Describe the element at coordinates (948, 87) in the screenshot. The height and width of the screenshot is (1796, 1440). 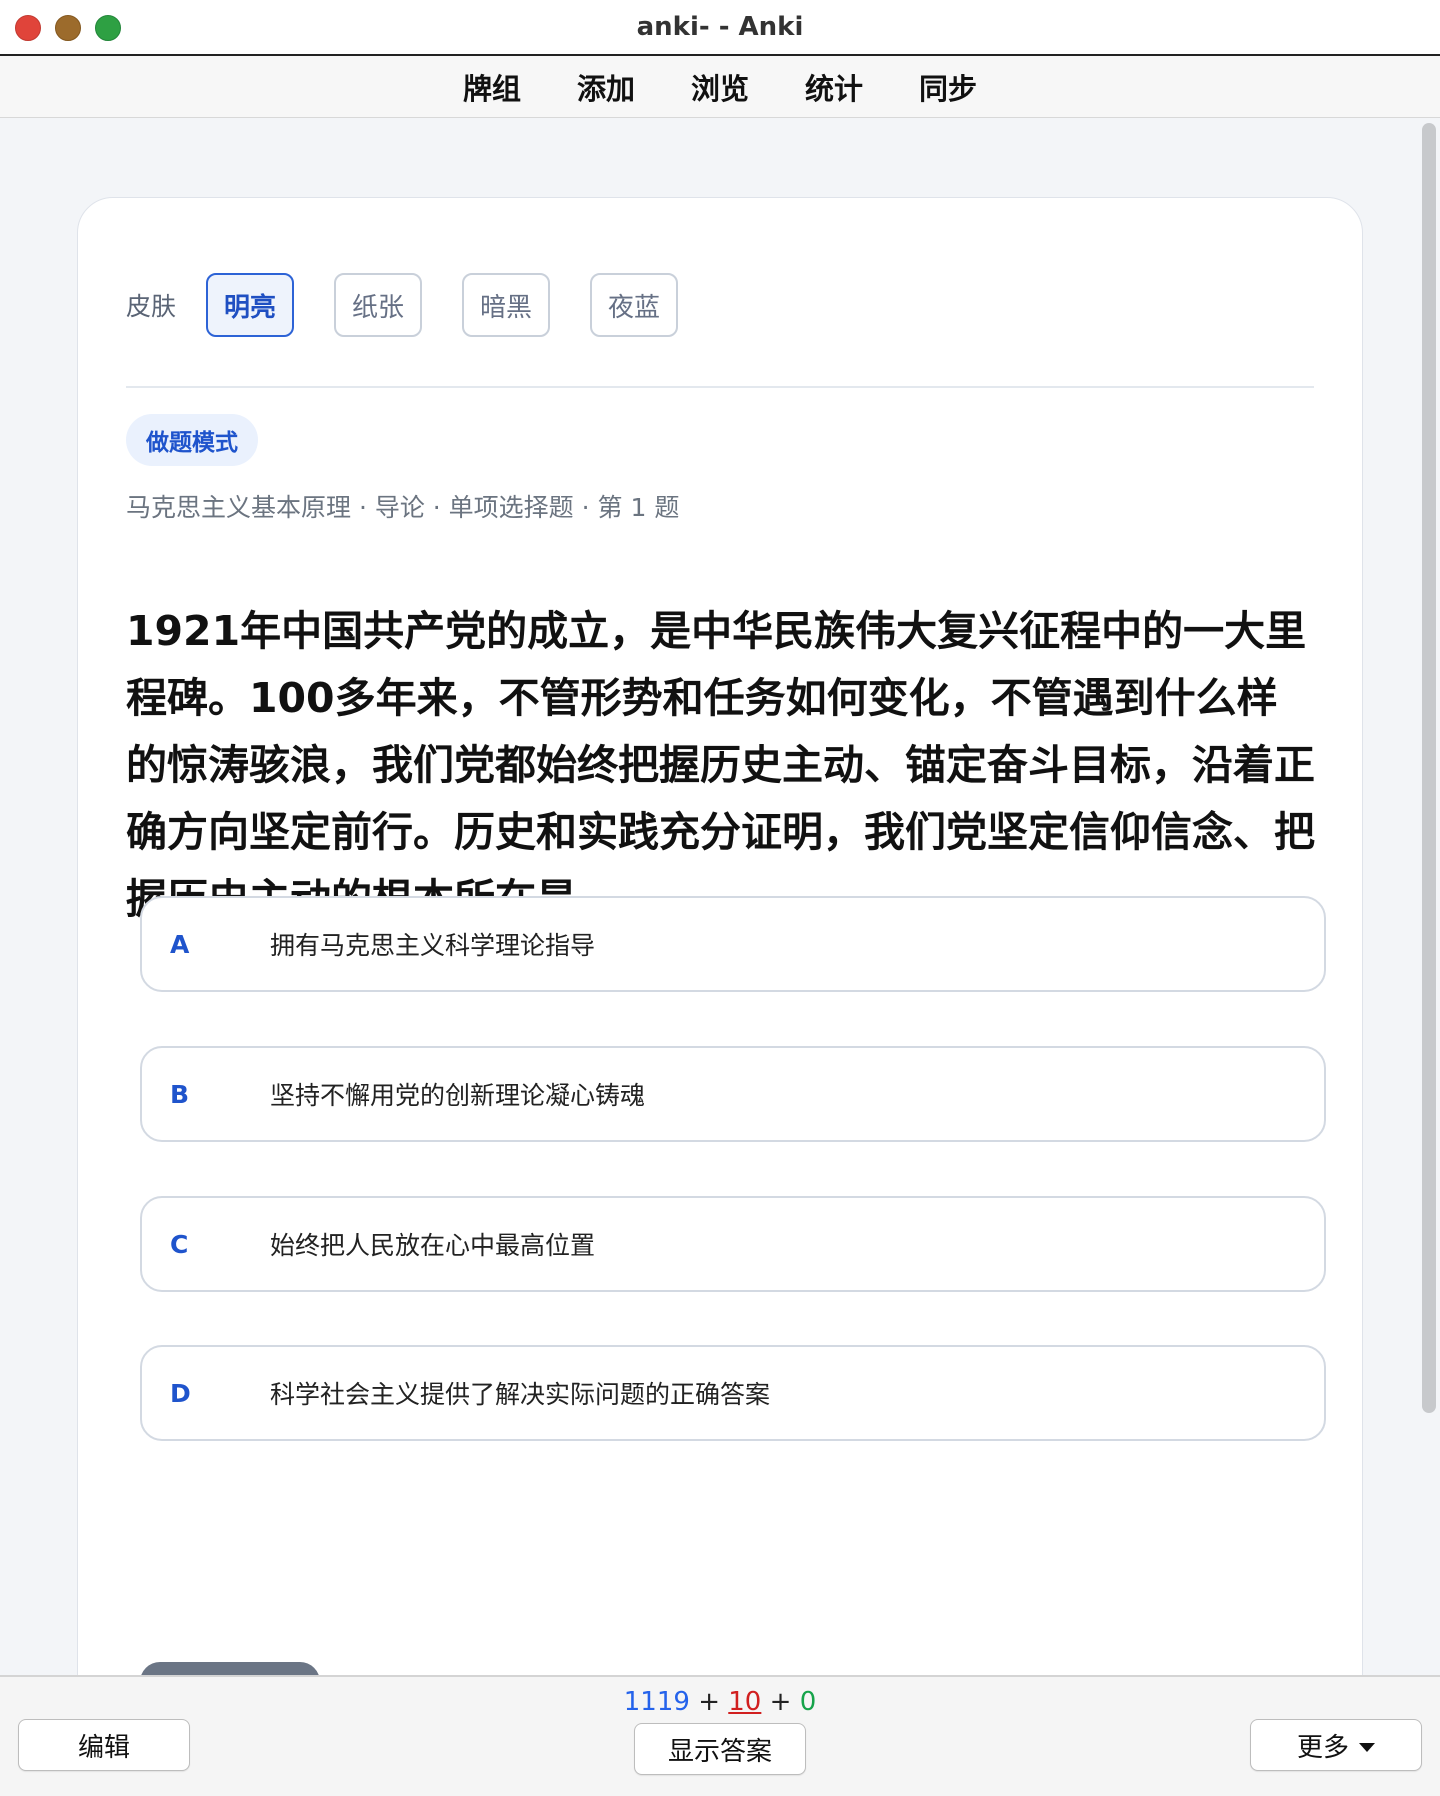
I see `menu-sync: 同步` at that location.